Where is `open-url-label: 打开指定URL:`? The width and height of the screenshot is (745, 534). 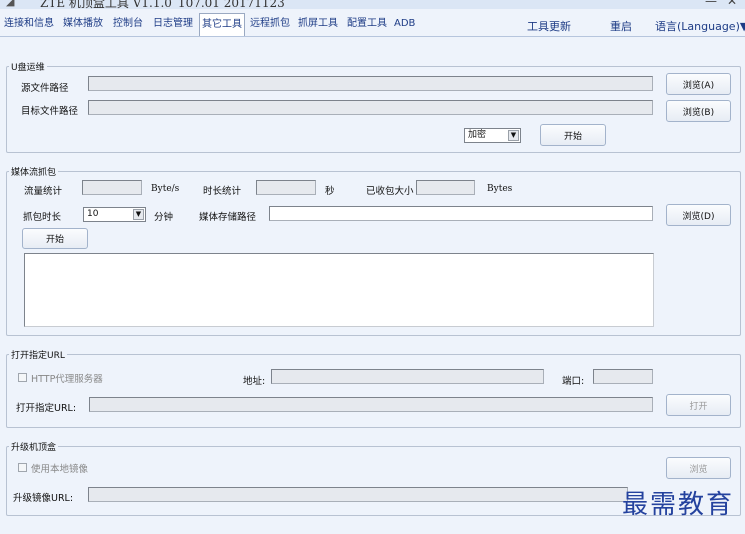
open-url-label: 打开指定URL: is located at coordinates (46, 408).